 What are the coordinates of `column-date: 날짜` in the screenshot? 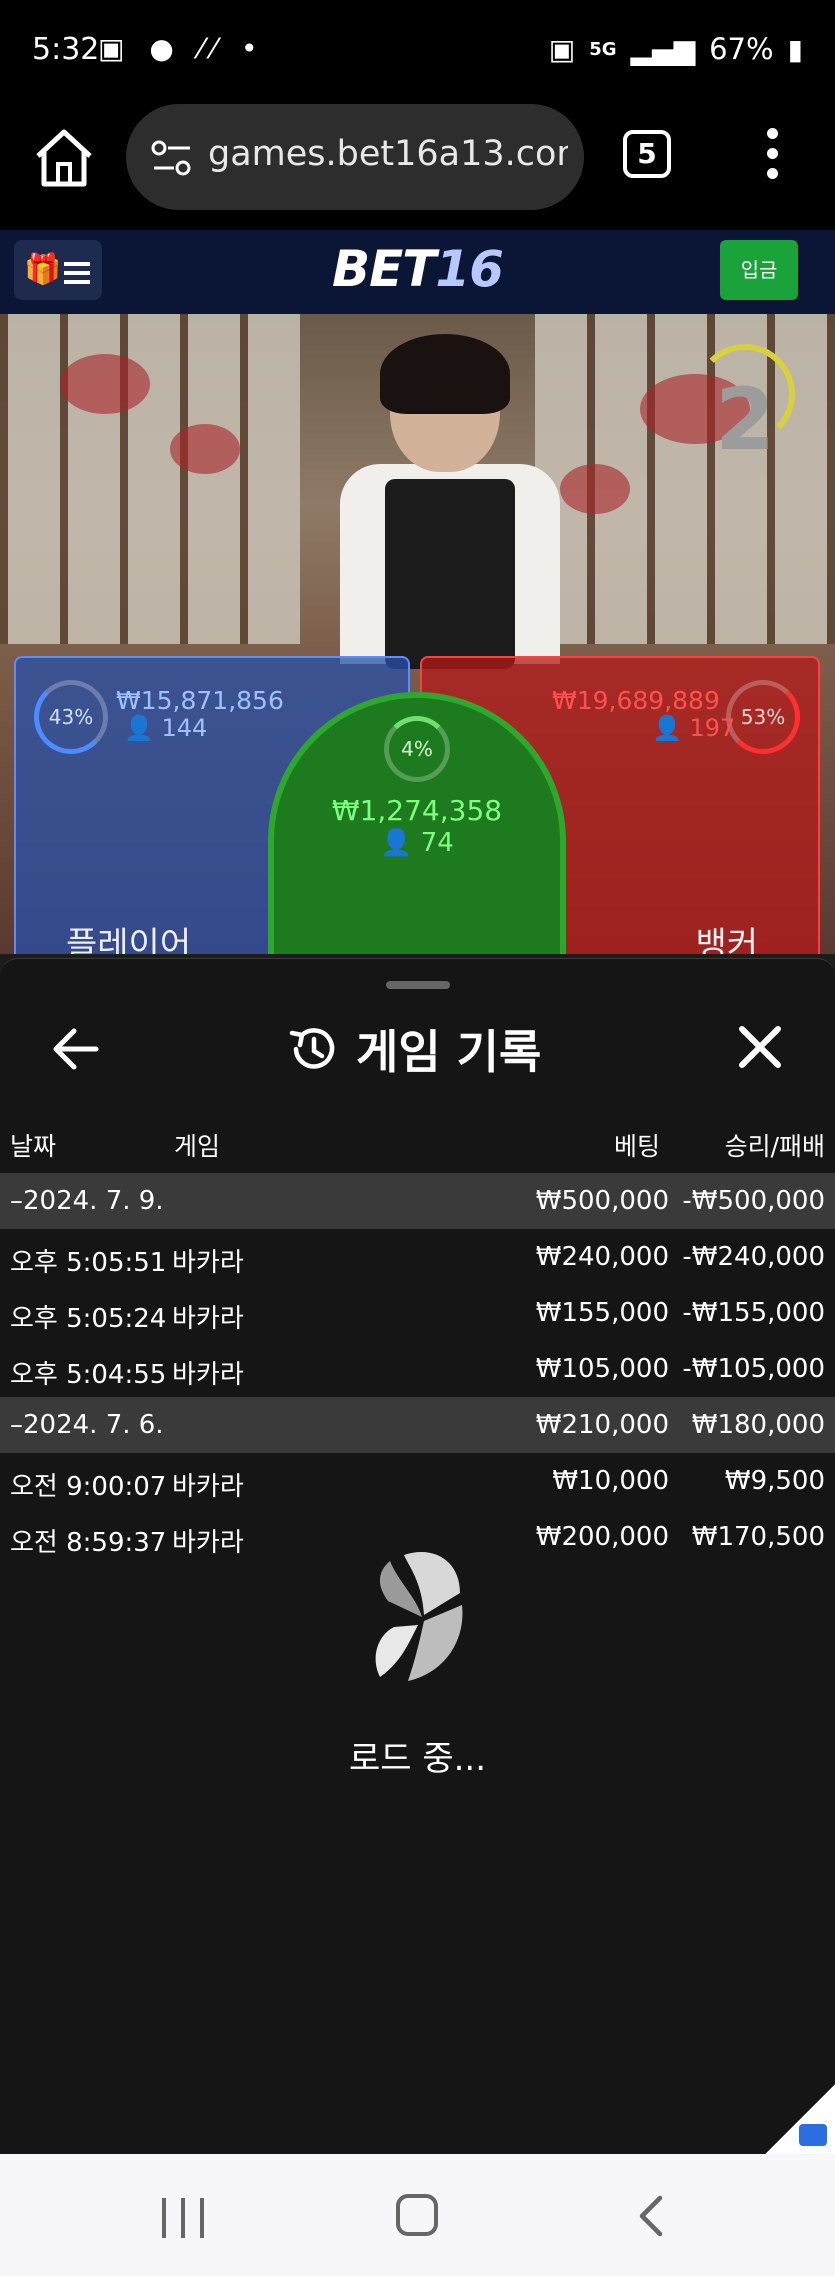 It's located at (33, 1146).